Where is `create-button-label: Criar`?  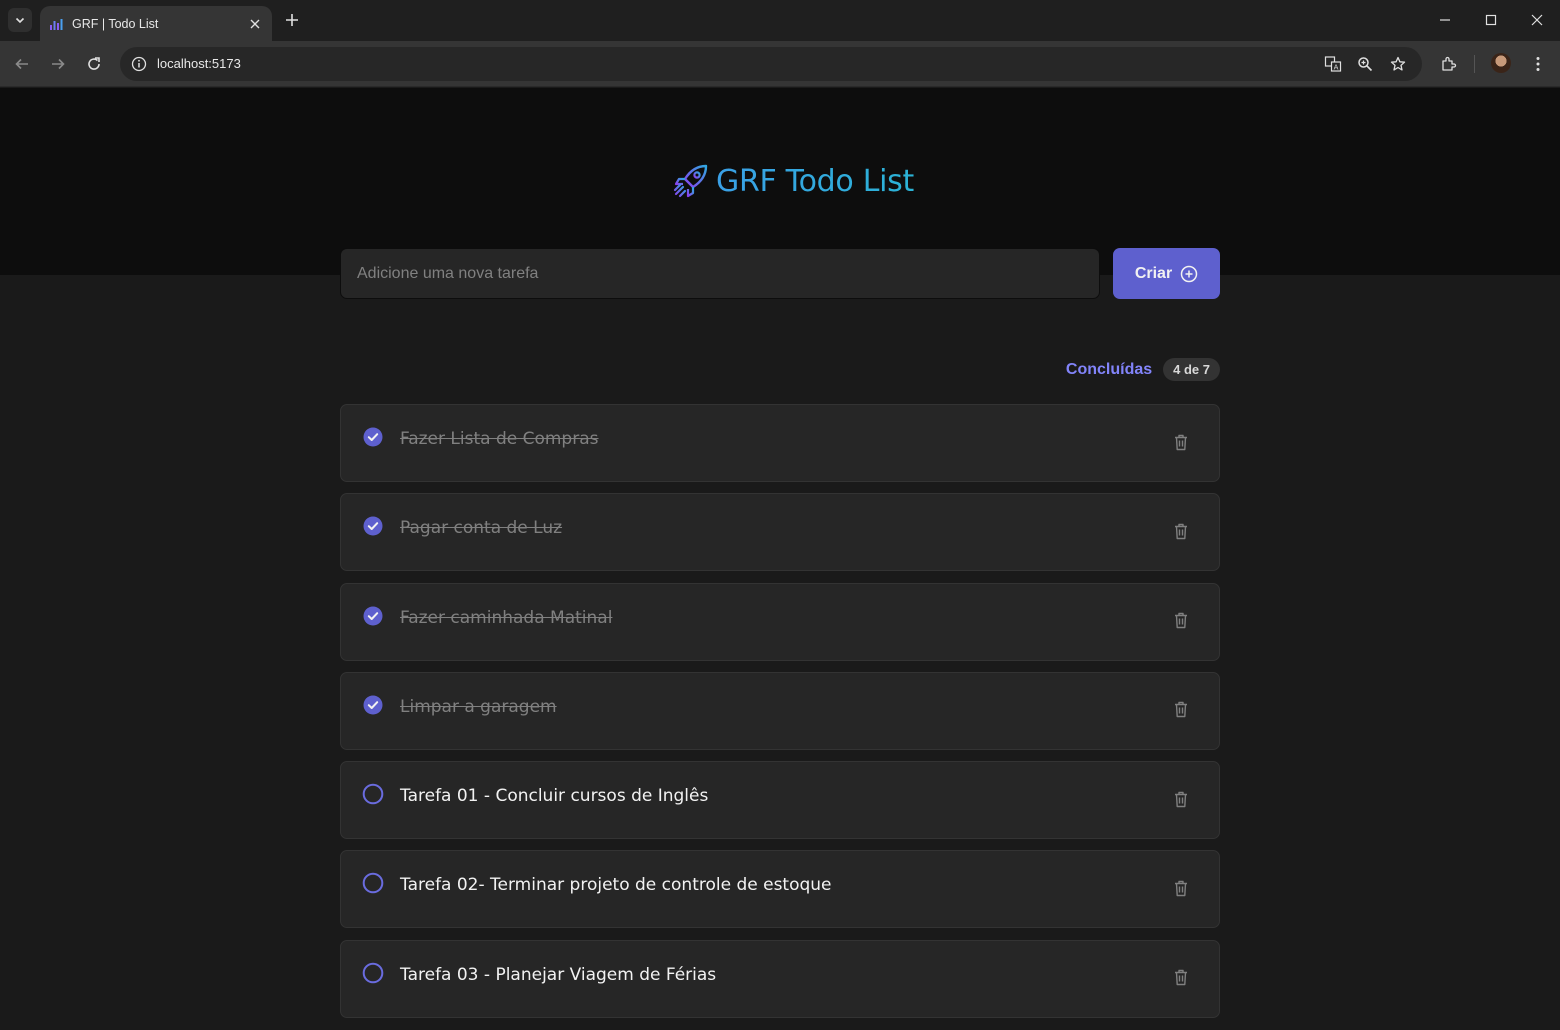 create-button-label: Criar is located at coordinates (1153, 273).